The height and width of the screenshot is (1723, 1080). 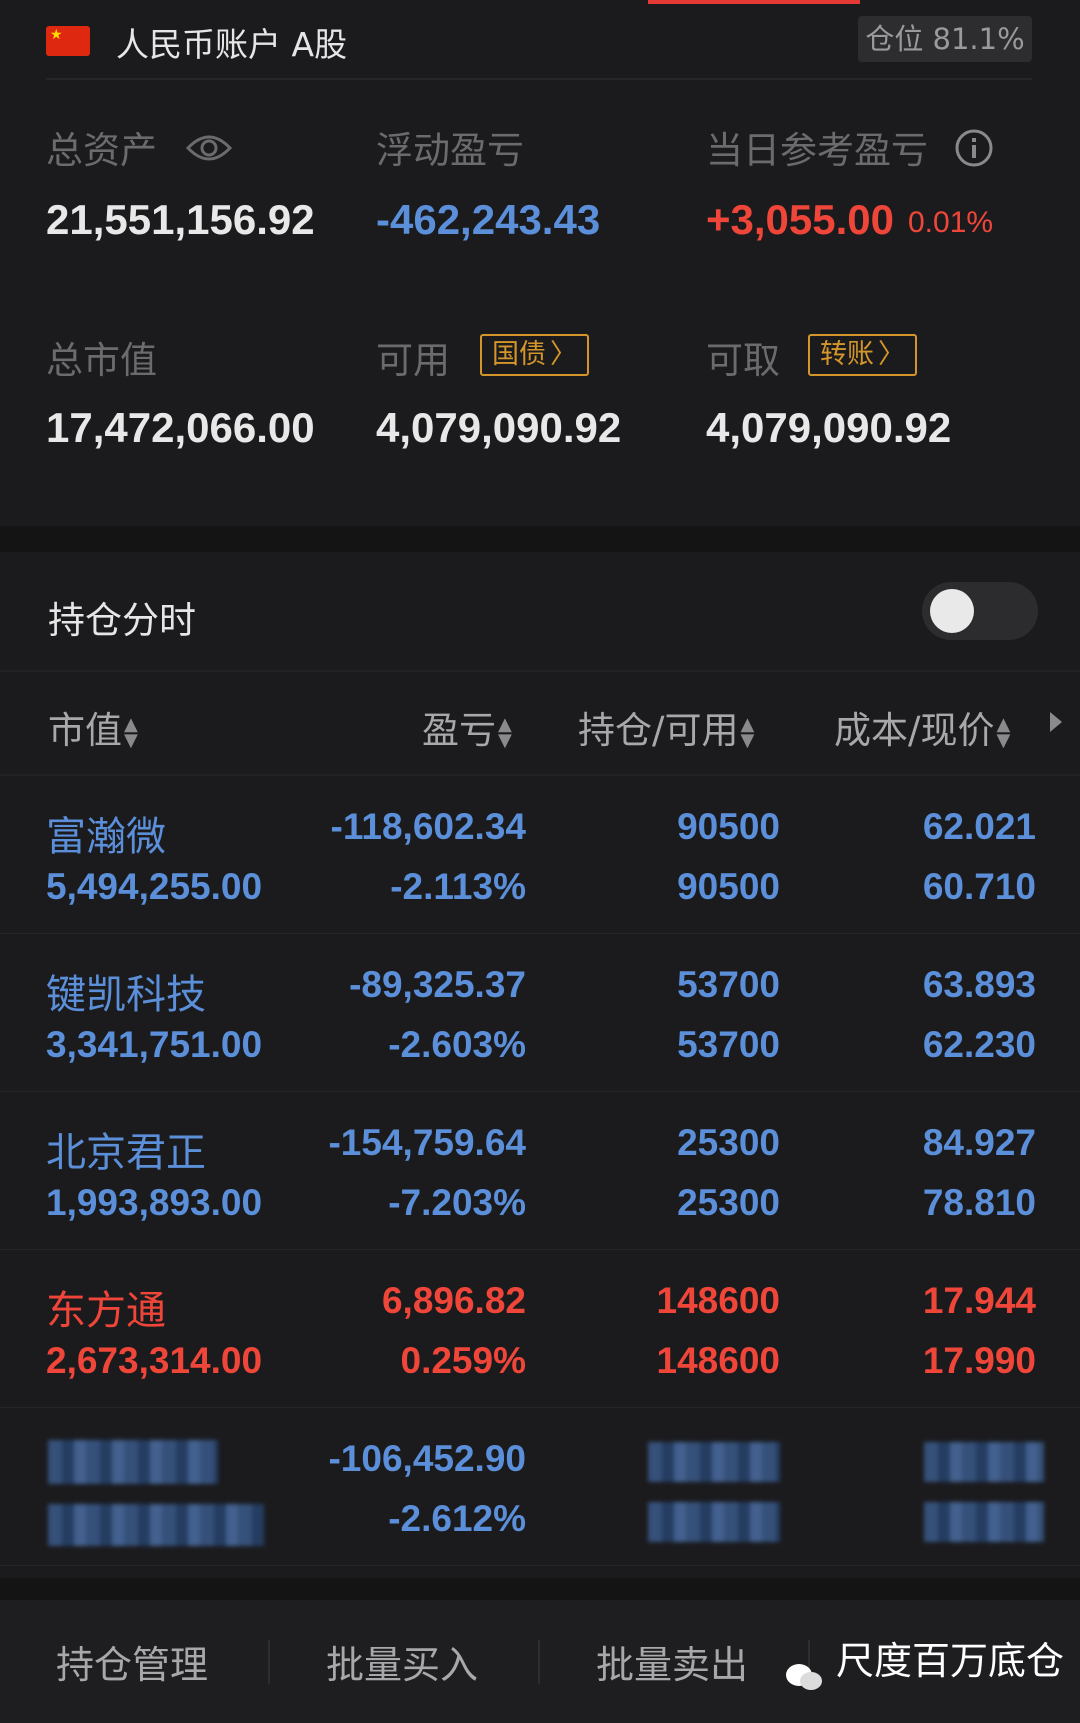 I want to click on header-profit-loss: 盈亏 ▲ ▼, so click(x=467, y=727).